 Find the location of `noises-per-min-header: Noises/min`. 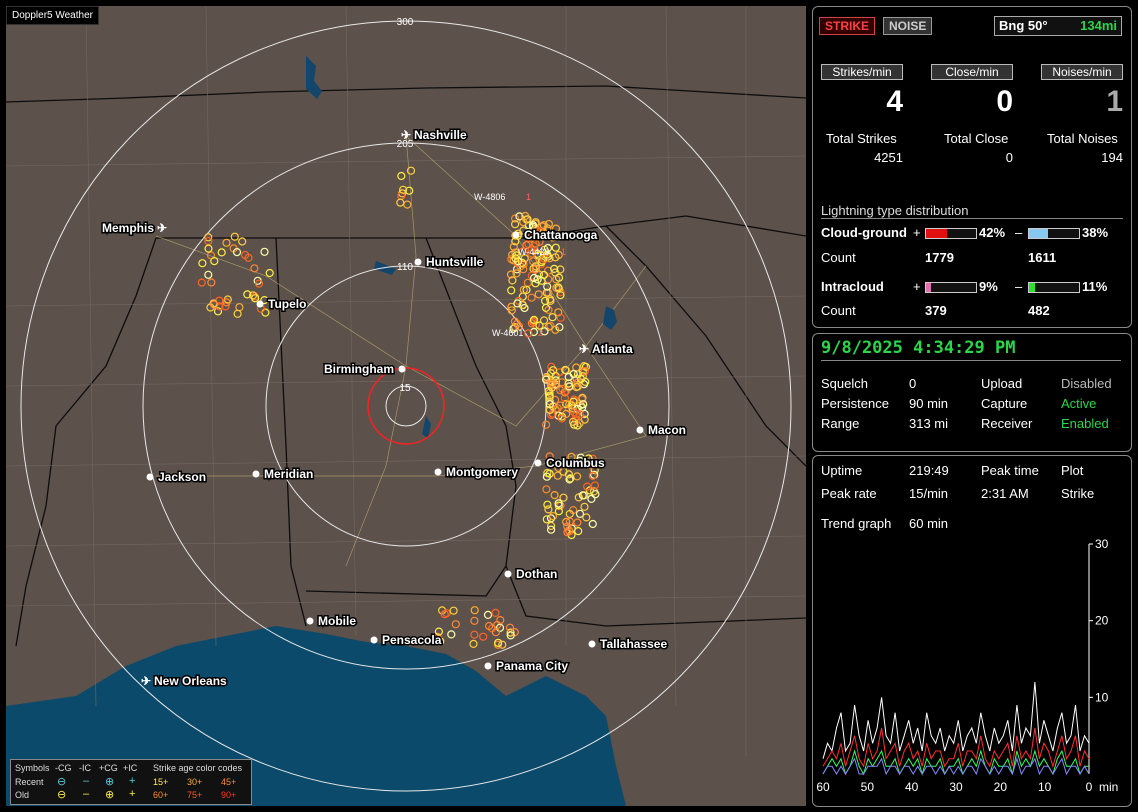

noises-per-min-header: Noises/min is located at coordinates (1082, 72).